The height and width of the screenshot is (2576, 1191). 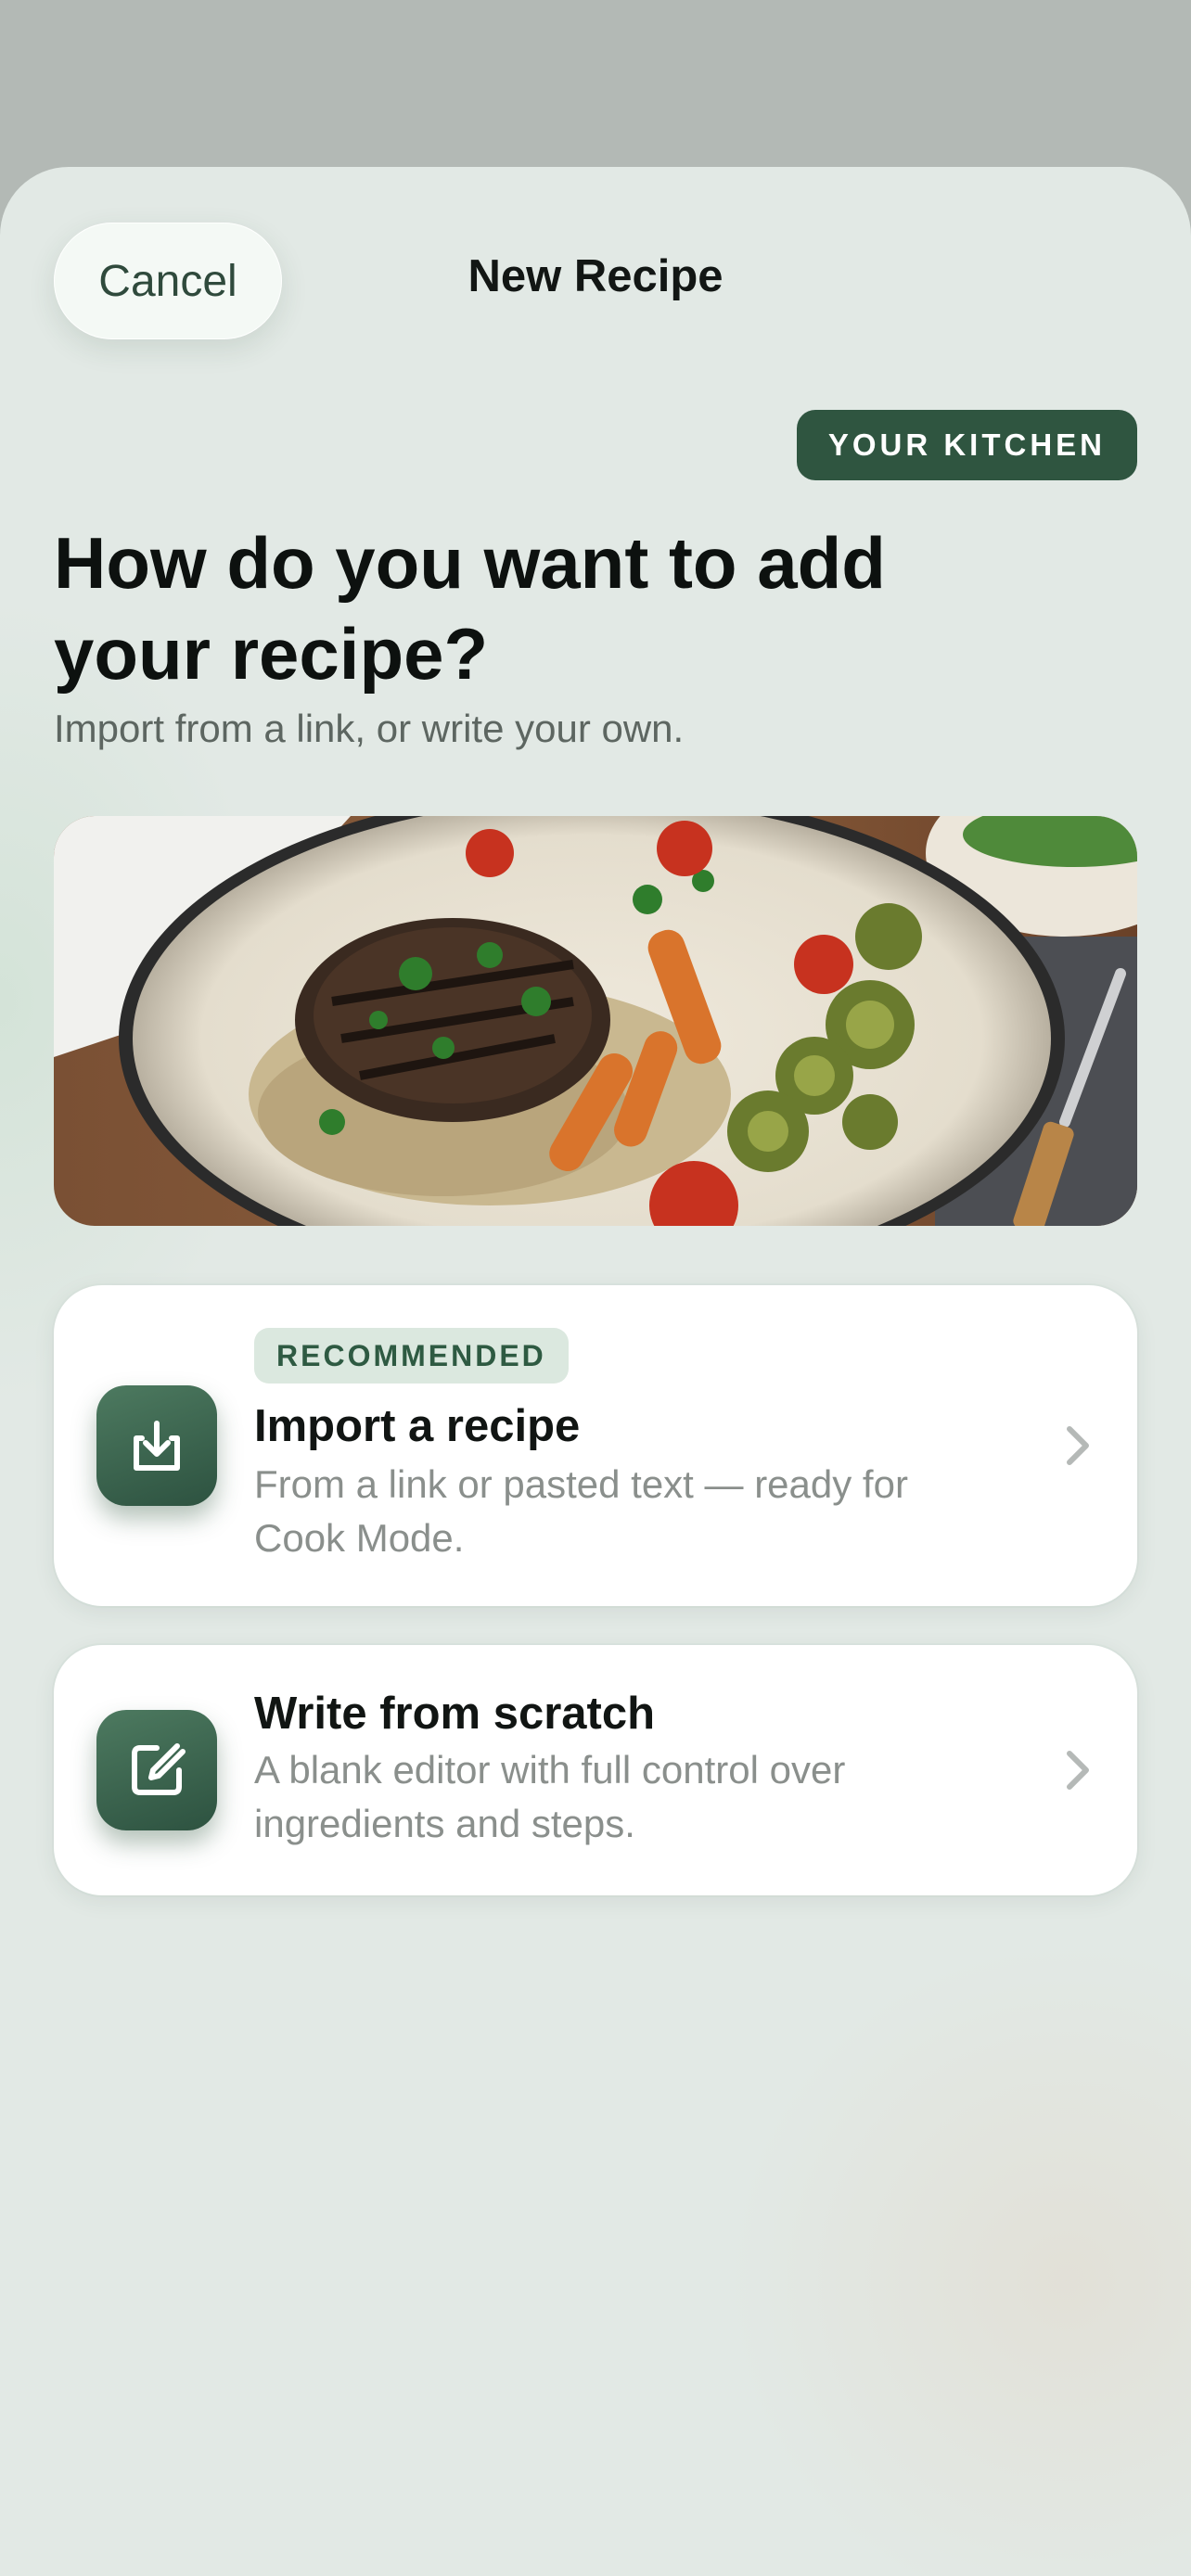 What do you see at coordinates (417, 1426) in the screenshot?
I see `import-recipe-title: Import a recipe` at bounding box center [417, 1426].